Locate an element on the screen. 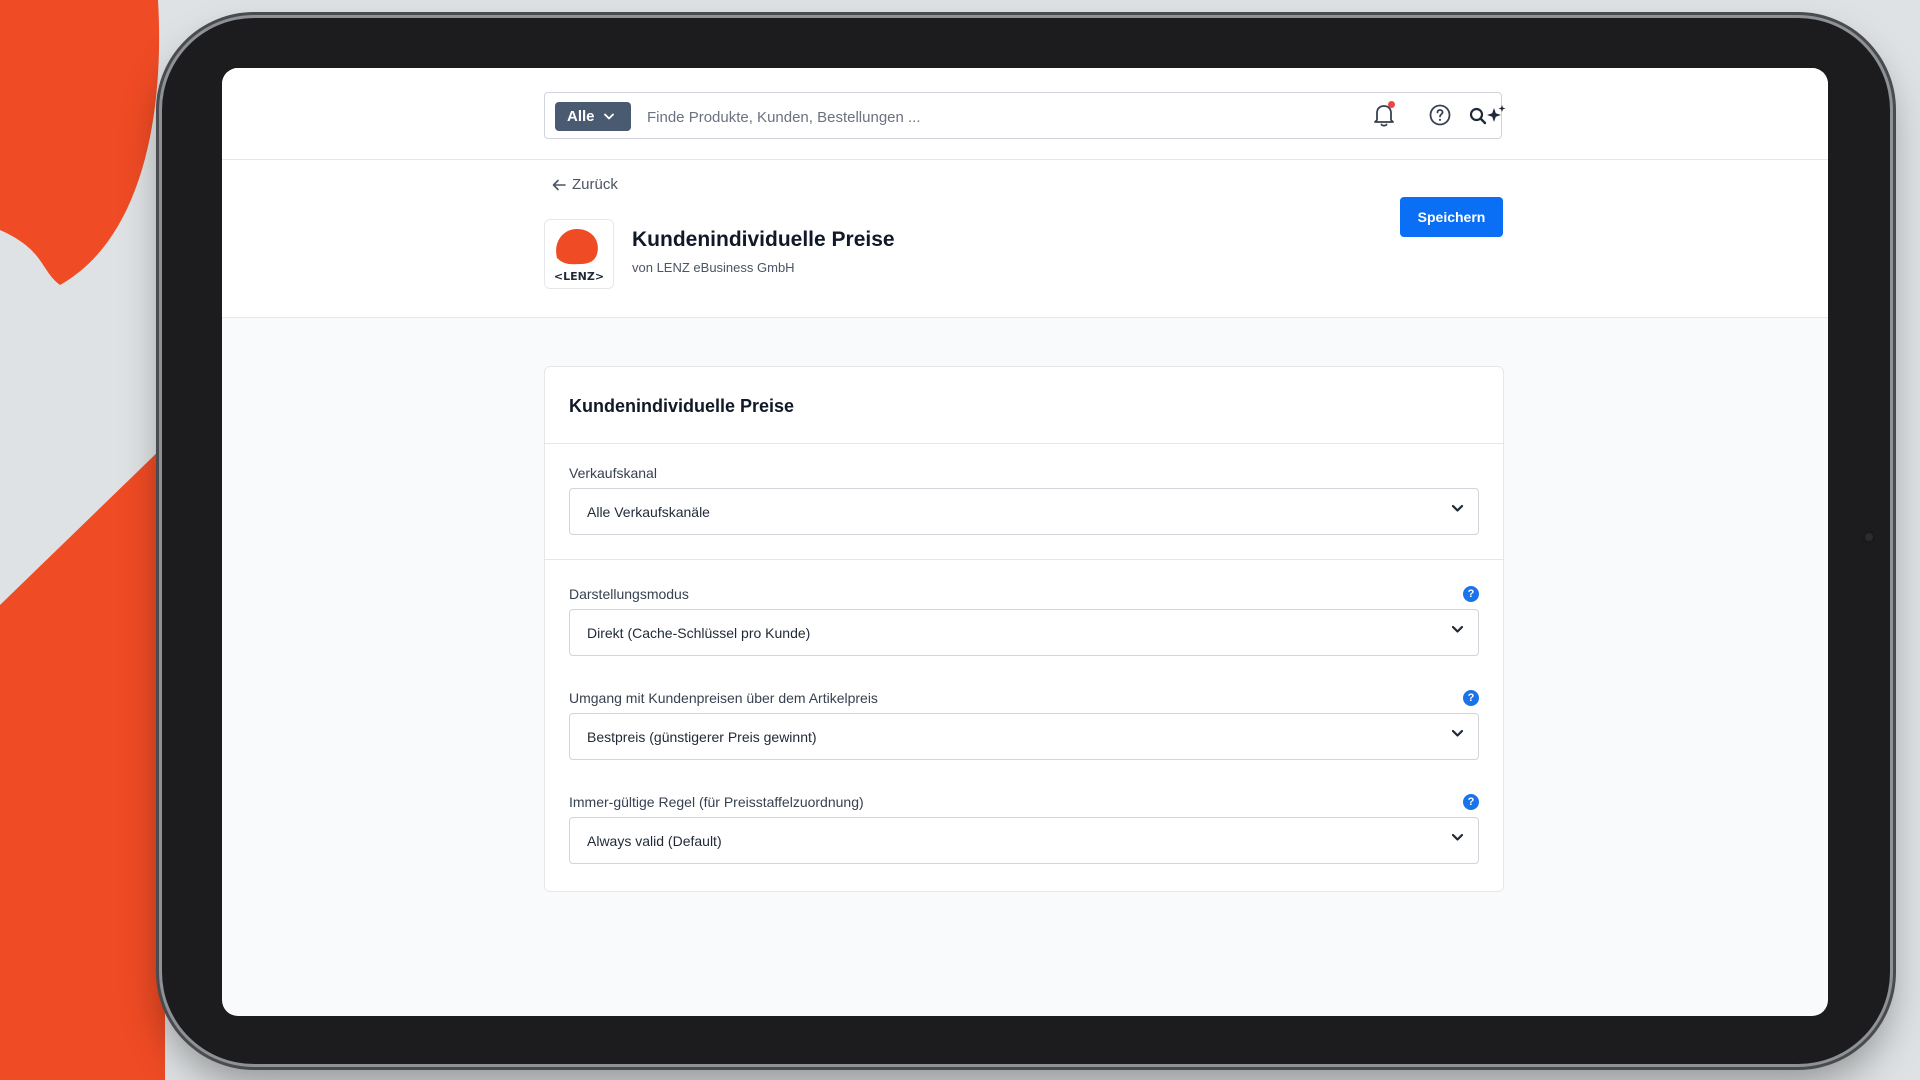  help-circle-icon is located at coordinates (1440, 115).